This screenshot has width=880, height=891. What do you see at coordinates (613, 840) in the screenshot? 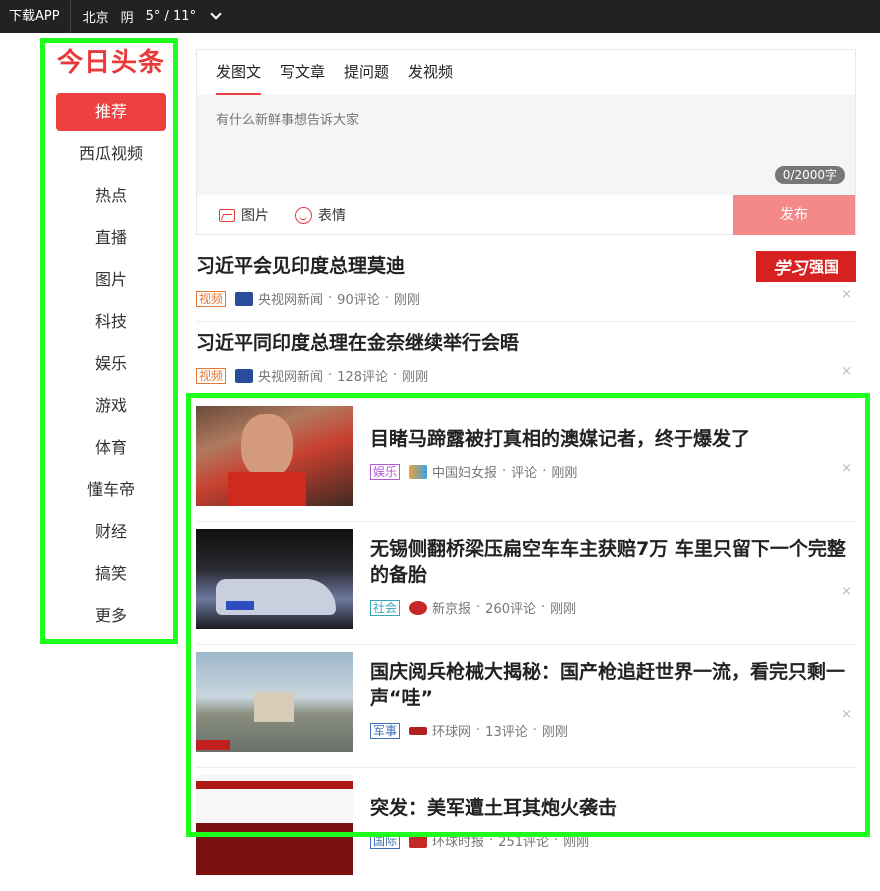
I see `feed-item-meta: 国际 环球时报 · 251评论 · 刚刚` at bounding box center [613, 840].